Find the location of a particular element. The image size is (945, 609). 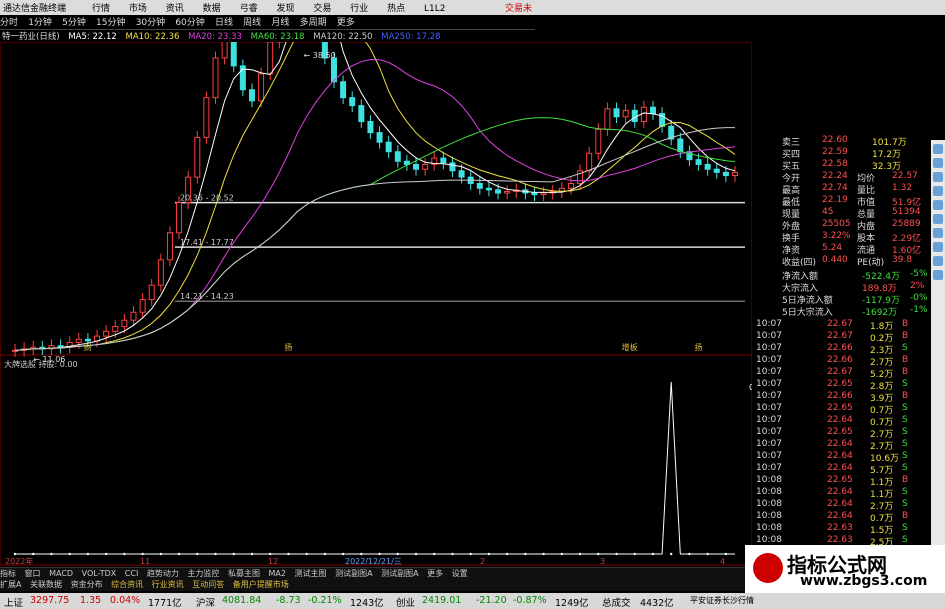

tab-period: 日线 is located at coordinates (224, 23).